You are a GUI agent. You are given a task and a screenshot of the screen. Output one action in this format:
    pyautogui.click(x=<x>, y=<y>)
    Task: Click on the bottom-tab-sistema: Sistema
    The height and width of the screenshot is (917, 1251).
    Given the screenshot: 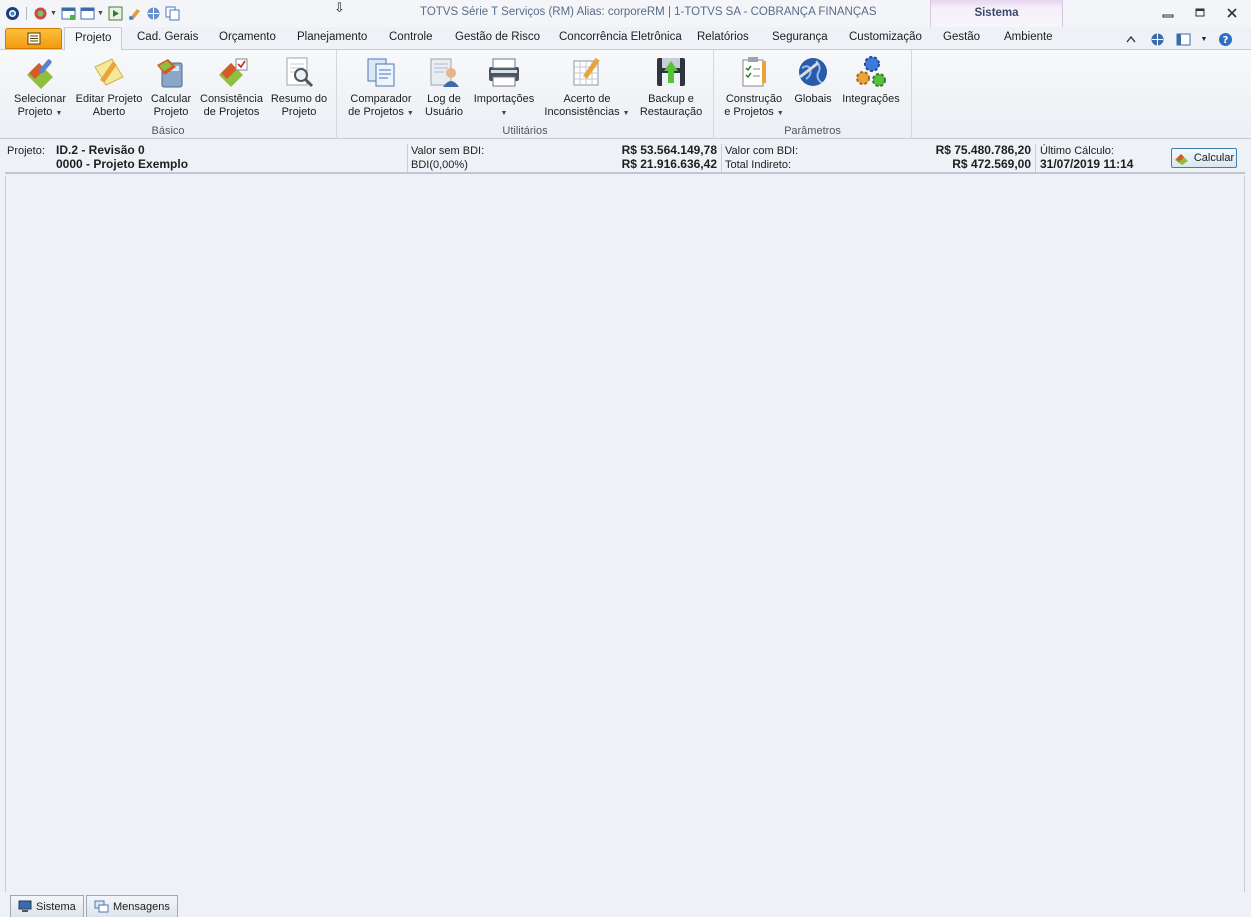 What is the action you would take?
    pyautogui.click(x=47, y=906)
    